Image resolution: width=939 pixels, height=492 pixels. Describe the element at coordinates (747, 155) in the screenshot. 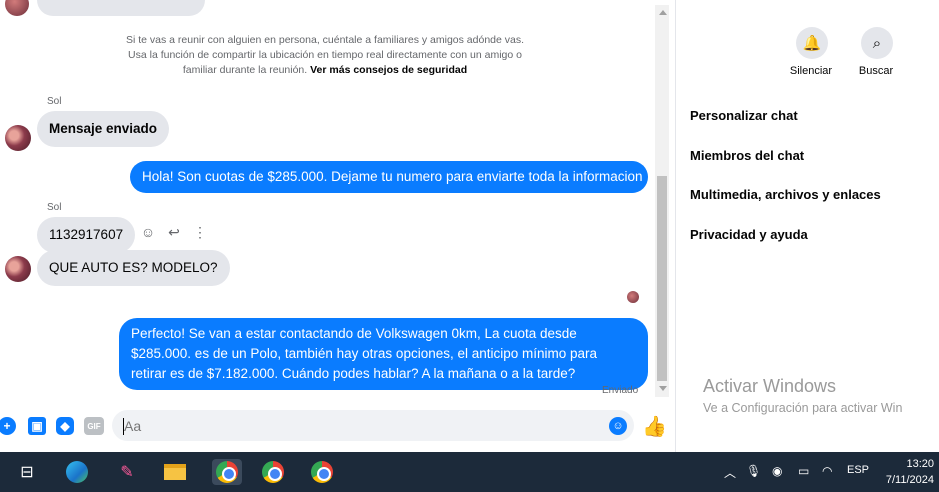

I see `menu-chat-members: Miembros del chat` at that location.